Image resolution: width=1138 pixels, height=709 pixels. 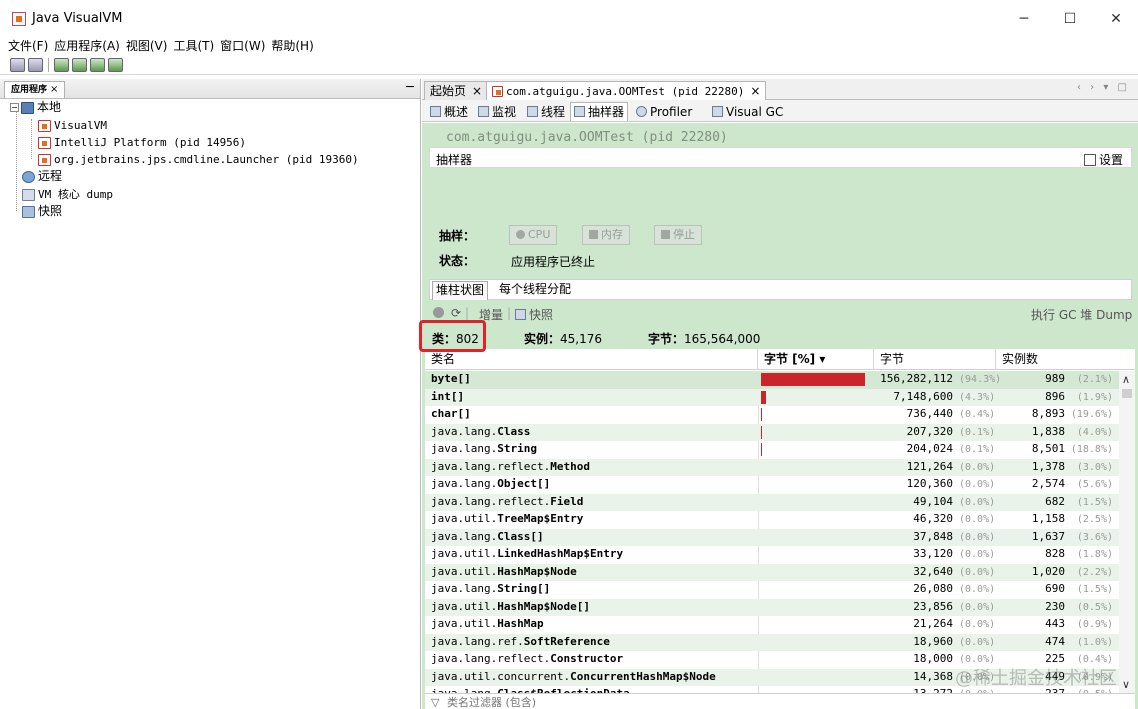 I want to click on add-jmx-icon, so click(x=35, y=64).